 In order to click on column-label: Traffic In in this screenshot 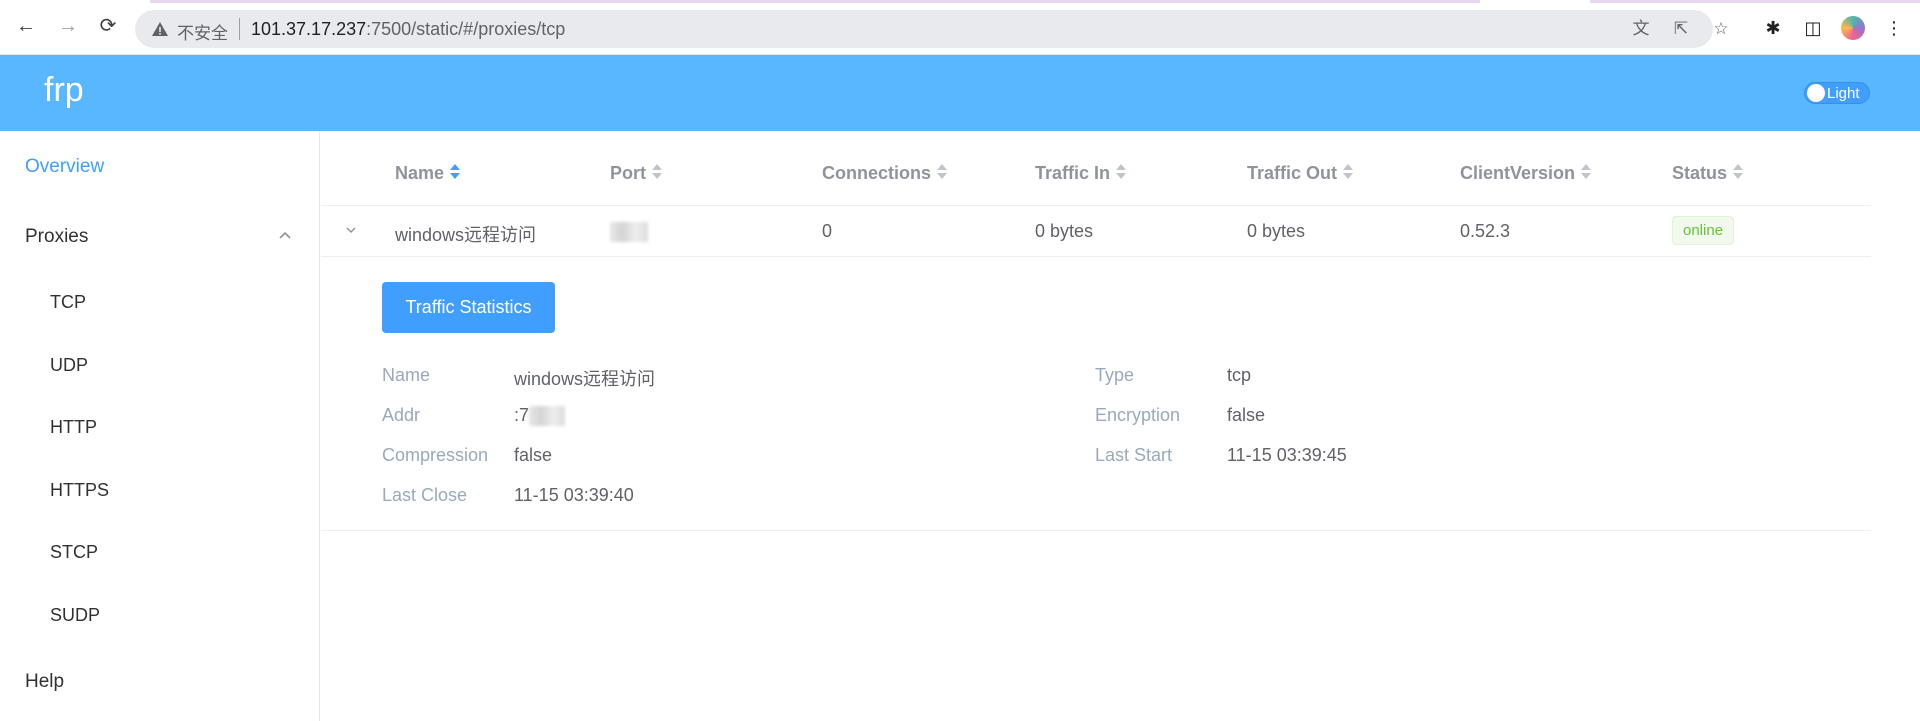, I will do `click(1073, 173)`.